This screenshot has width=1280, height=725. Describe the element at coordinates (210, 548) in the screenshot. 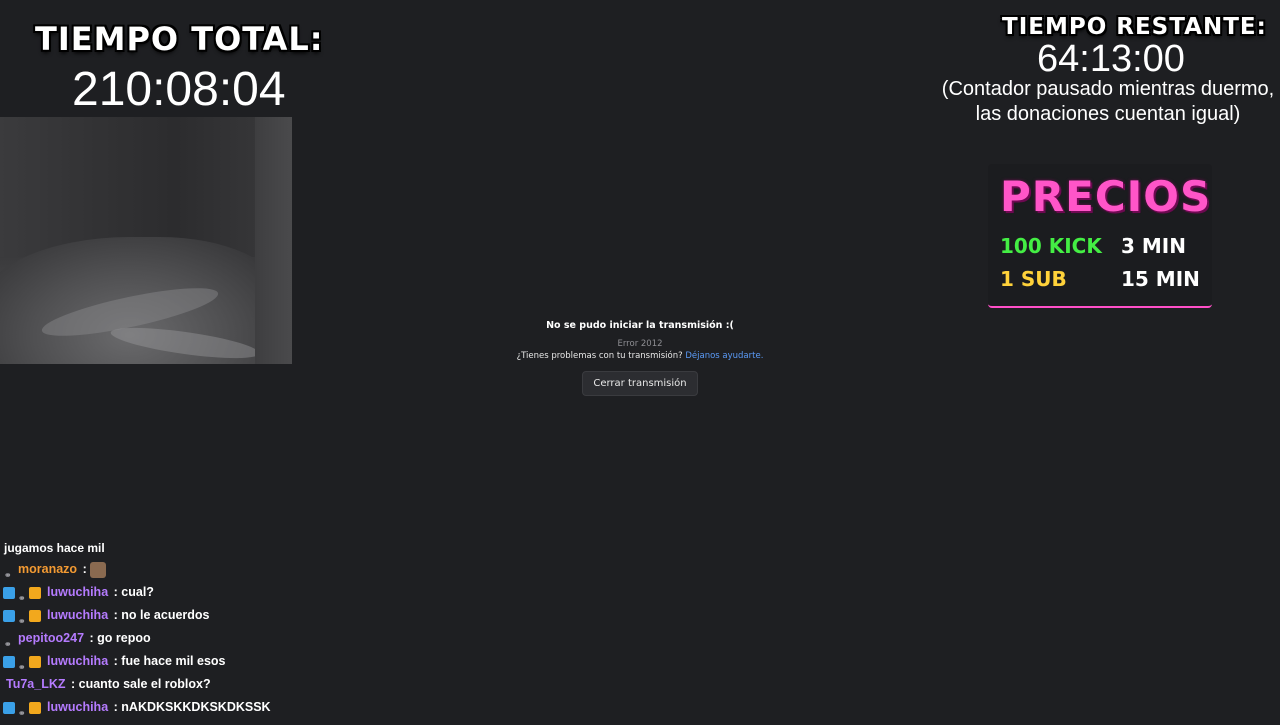

I see `chat-message: jugamos hace mil` at that location.